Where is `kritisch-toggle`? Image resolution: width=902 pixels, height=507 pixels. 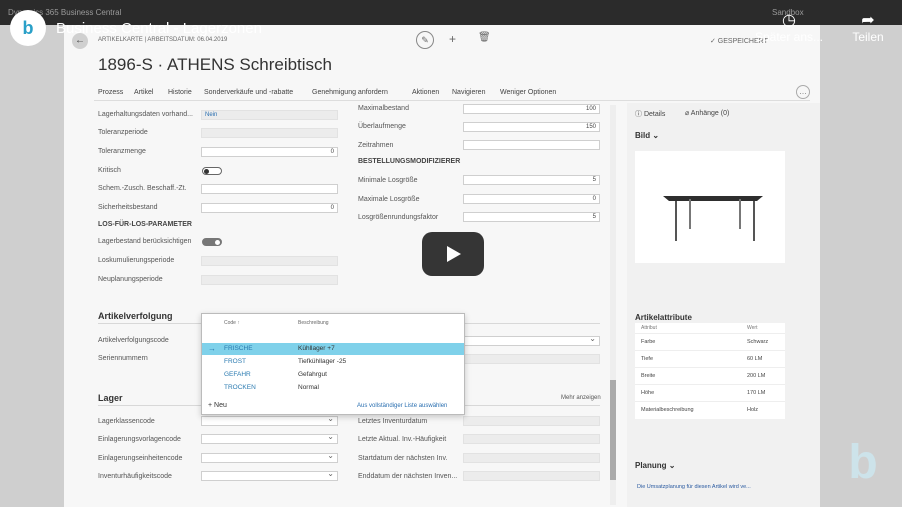 kritisch-toggle is located at coordinates (212, 171).